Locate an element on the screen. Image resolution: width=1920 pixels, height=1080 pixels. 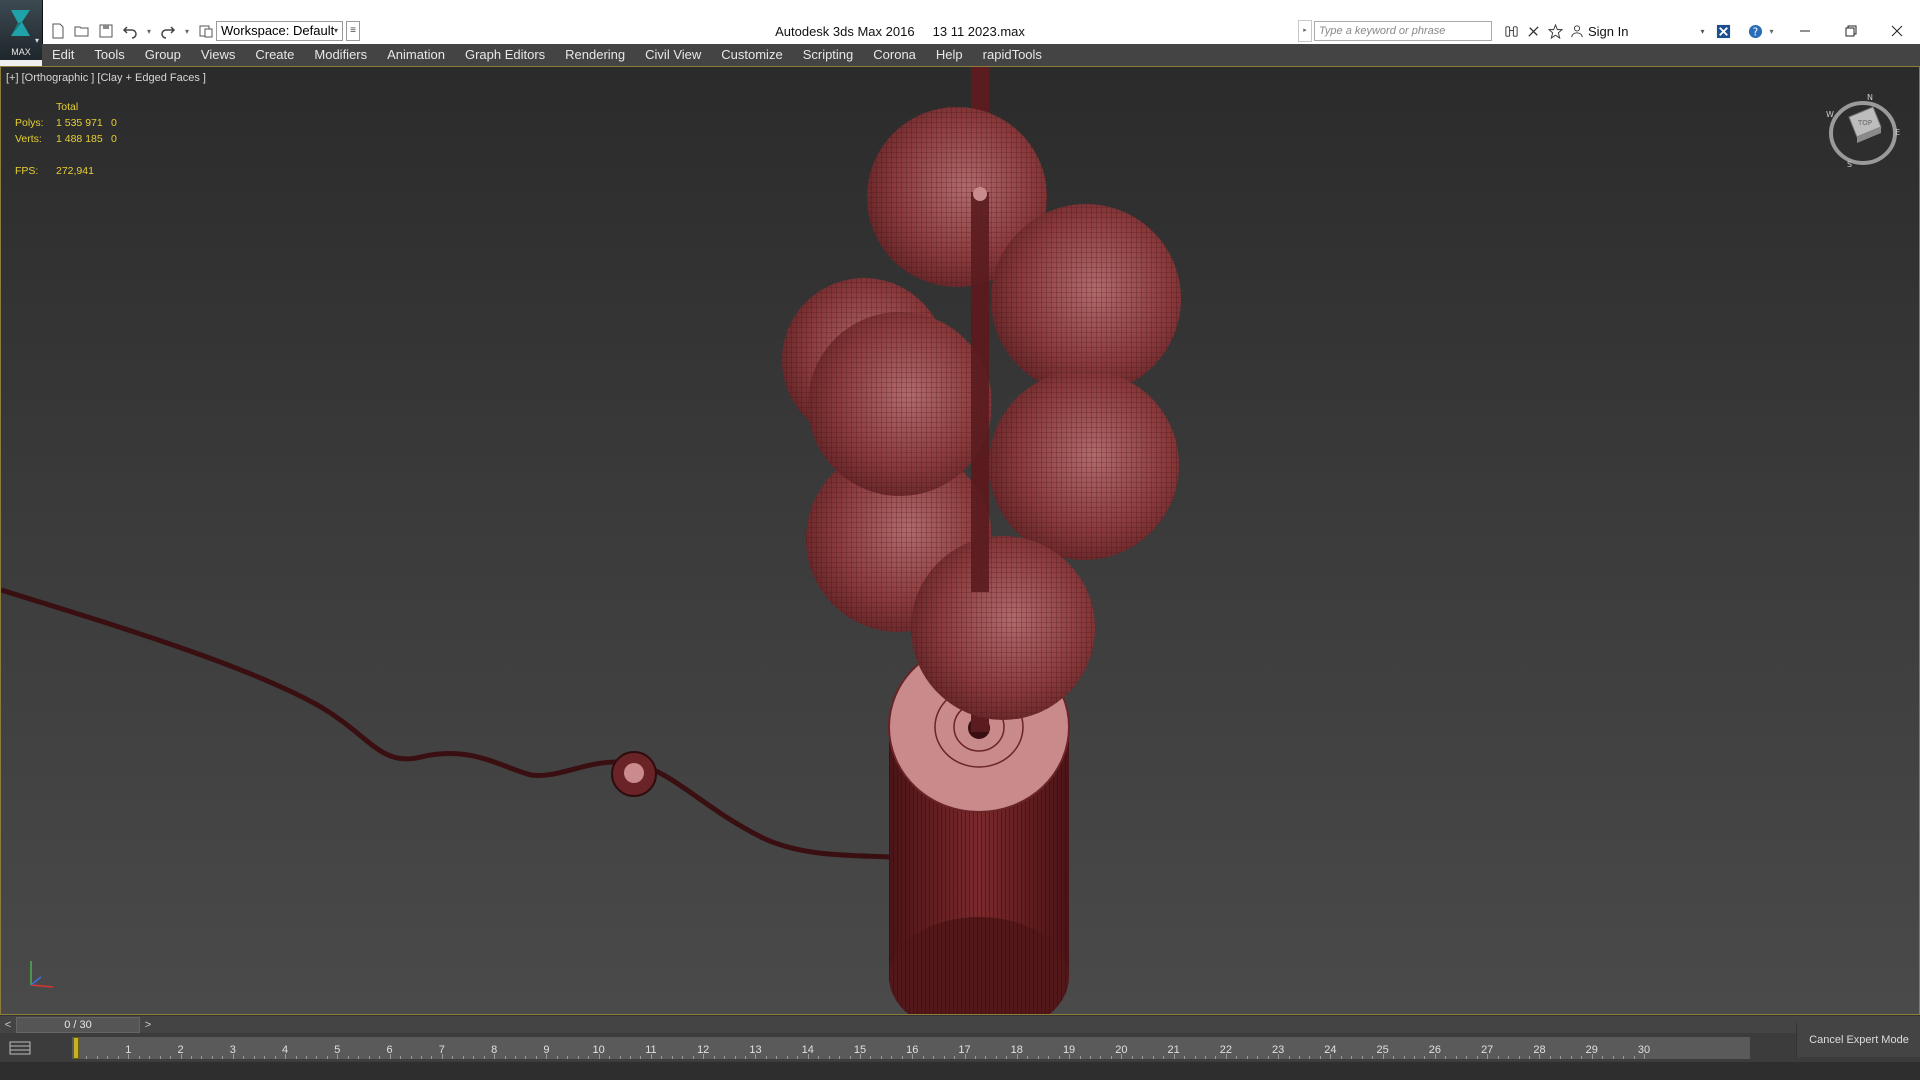
frame-tick-label: 5 is located at coordinates (337, 1050).